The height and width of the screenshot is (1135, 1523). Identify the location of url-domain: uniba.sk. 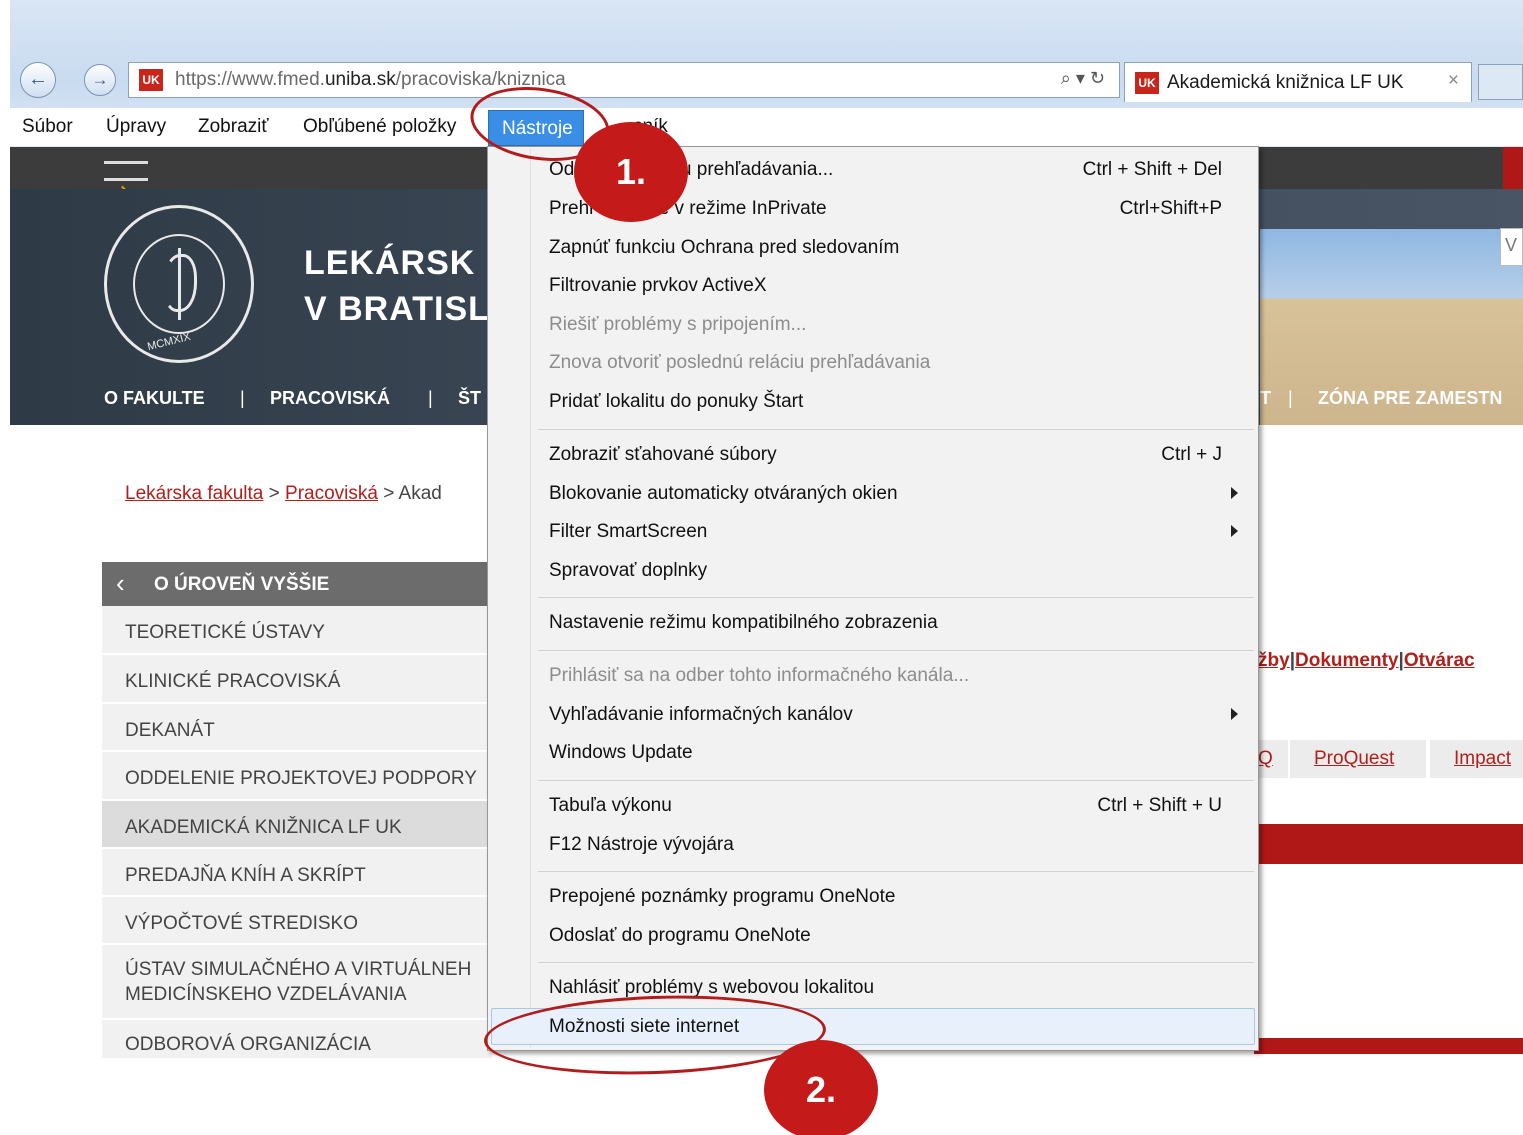
(360, 79).